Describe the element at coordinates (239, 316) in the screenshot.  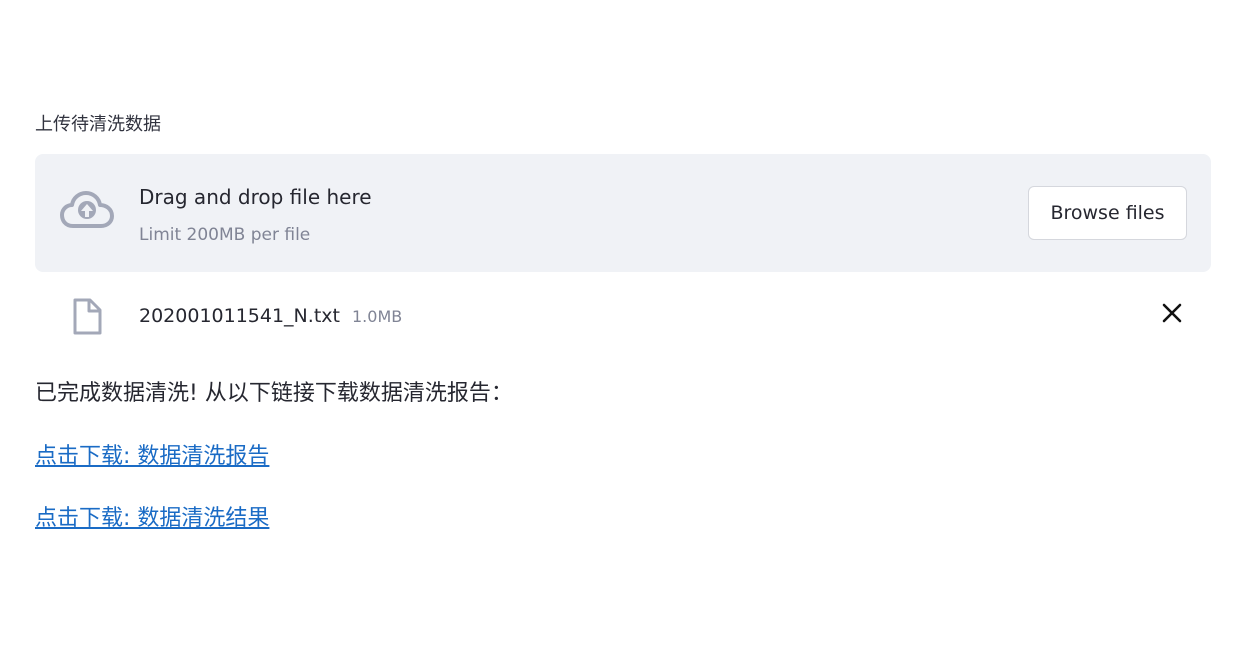
I see `uploaded-file-name: 202001011541_N.txt` at that location.